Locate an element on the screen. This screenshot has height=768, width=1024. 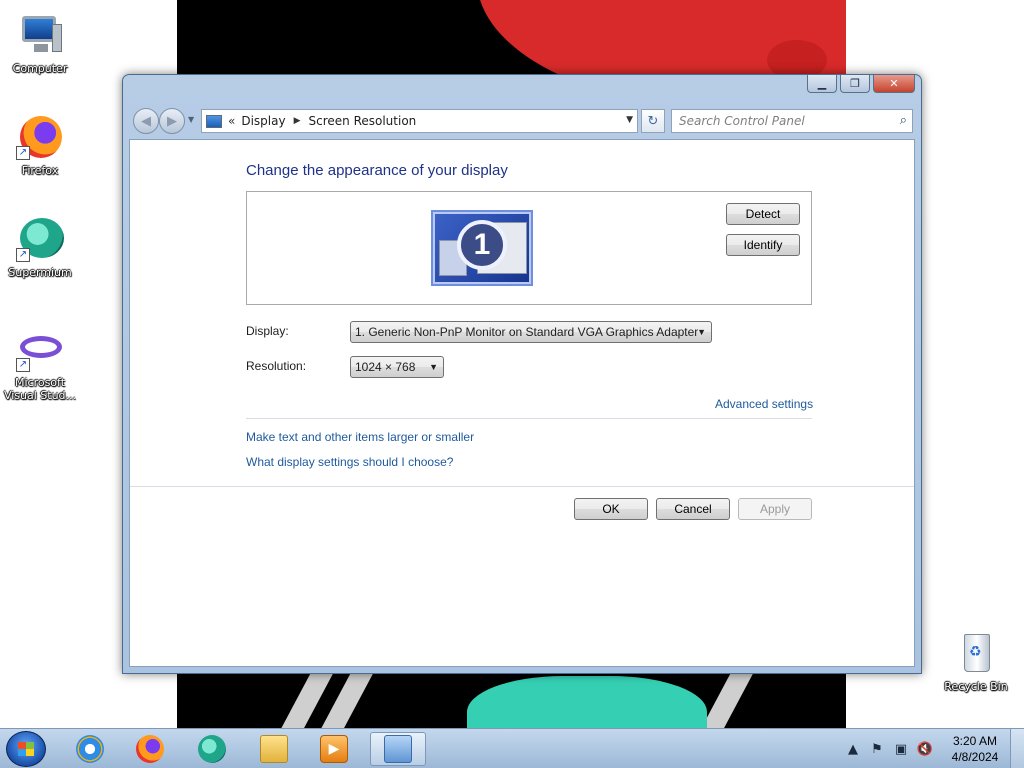
display-label: Display: is located at coordinates (267, 331).